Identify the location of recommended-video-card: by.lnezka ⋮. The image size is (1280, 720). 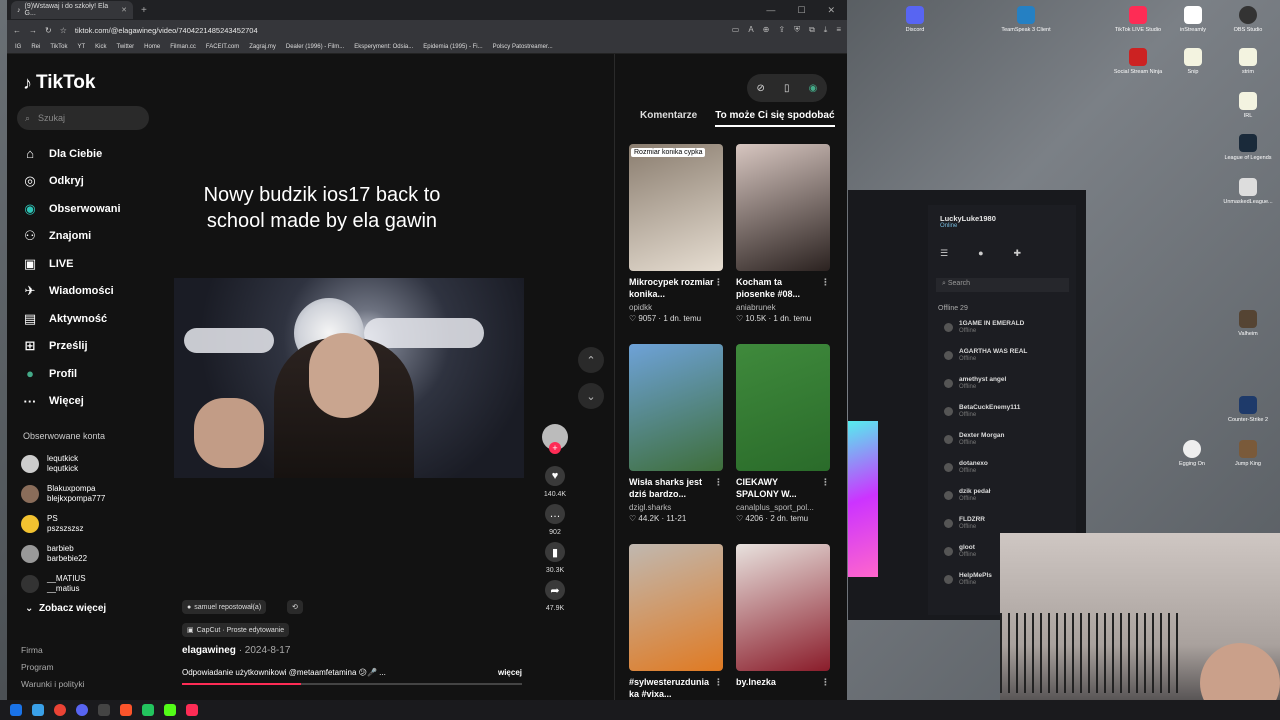
(783, 632).